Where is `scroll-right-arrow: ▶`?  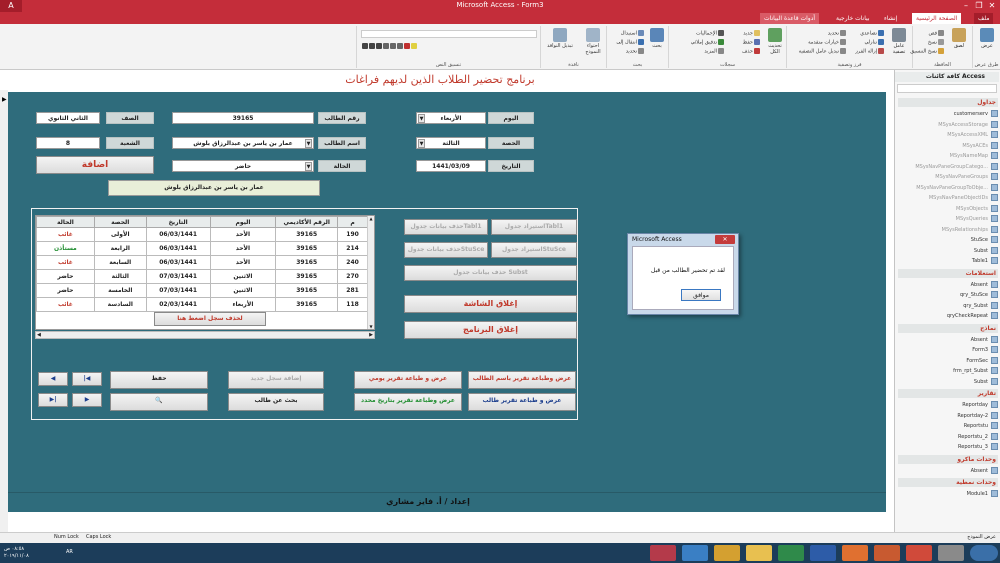
scroll-right-arrow: ▶ is located at coordinates (371, 335).